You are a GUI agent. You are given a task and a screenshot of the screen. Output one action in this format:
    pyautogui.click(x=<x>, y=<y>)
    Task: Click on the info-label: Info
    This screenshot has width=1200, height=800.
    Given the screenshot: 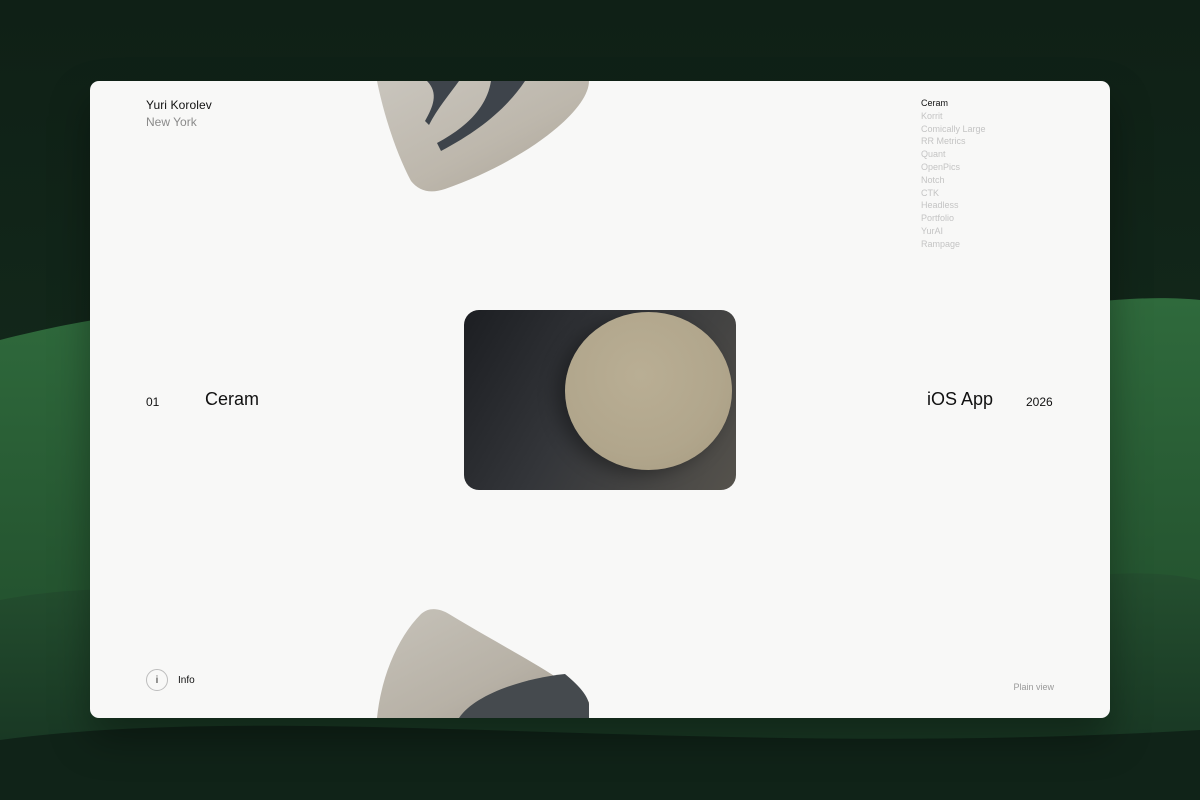 What is the action you would take?
    pyautogui.click(x=186, y=680)
    